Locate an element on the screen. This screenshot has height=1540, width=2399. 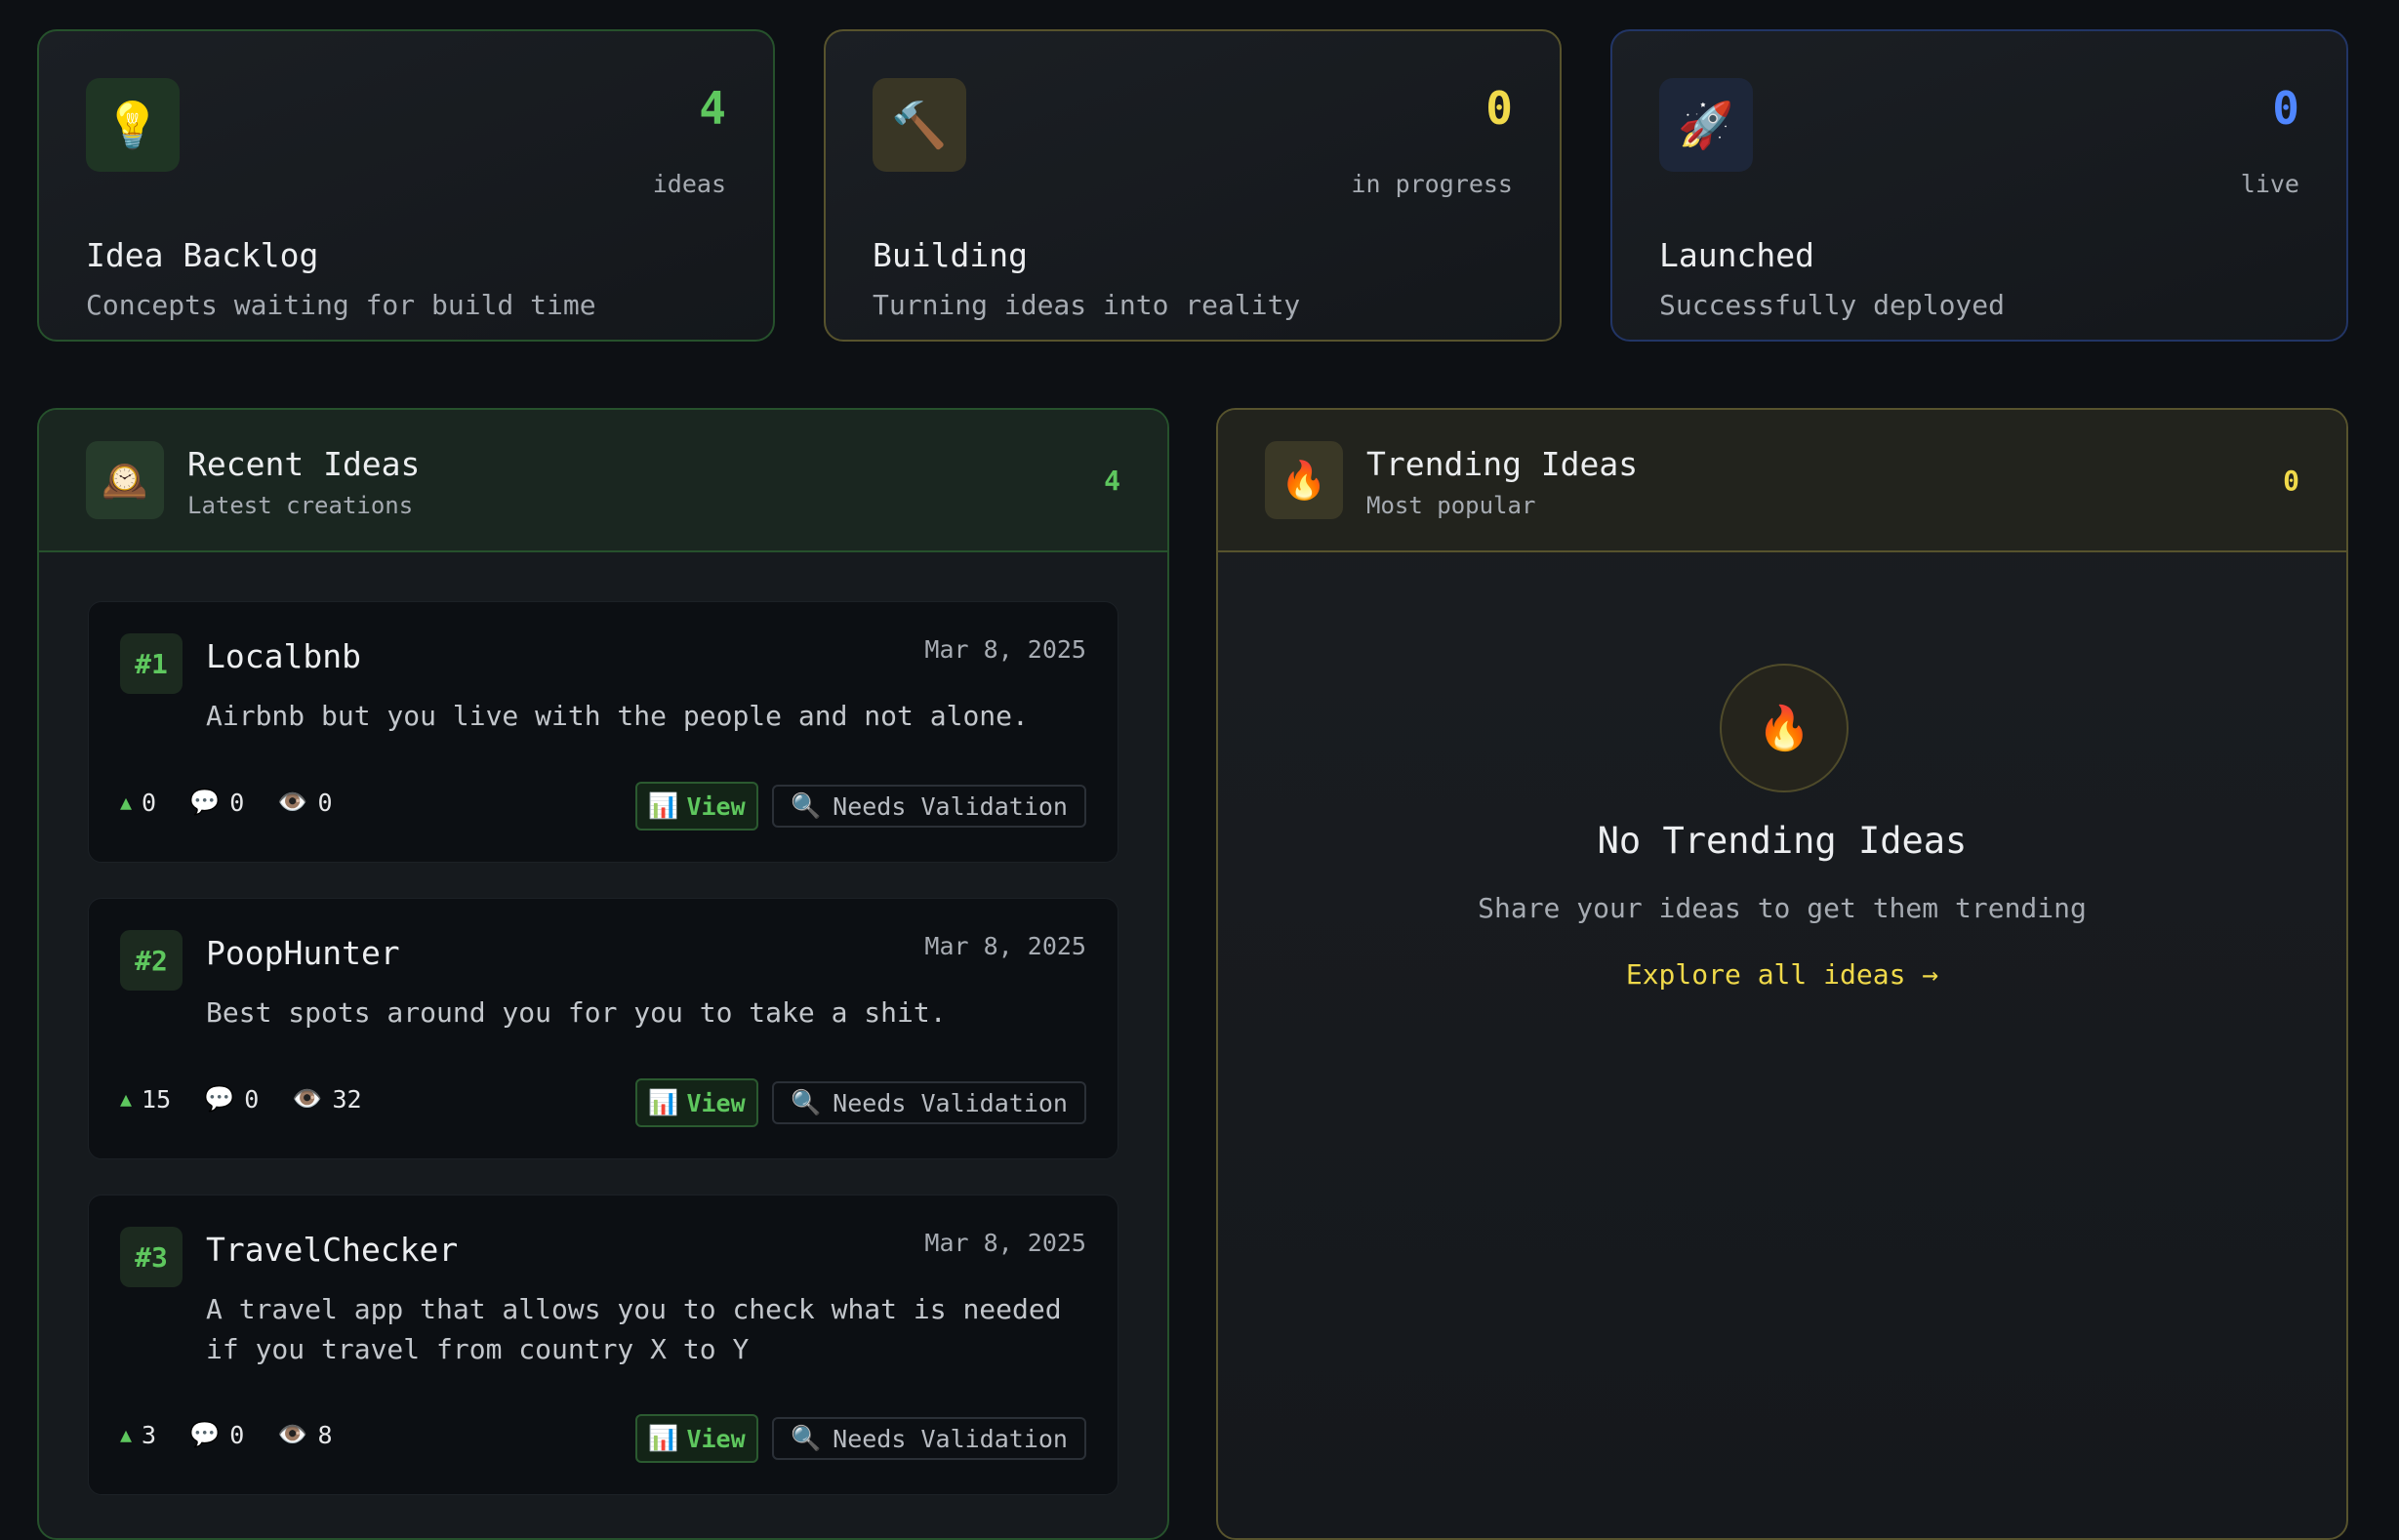
stat-count: 4 is located at coordinates (712, 108).